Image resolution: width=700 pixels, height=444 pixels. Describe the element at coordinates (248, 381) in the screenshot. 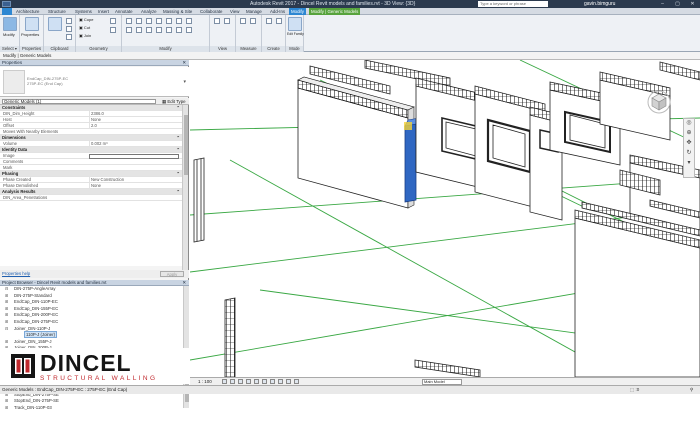

I see `shadows-icon` at that location.